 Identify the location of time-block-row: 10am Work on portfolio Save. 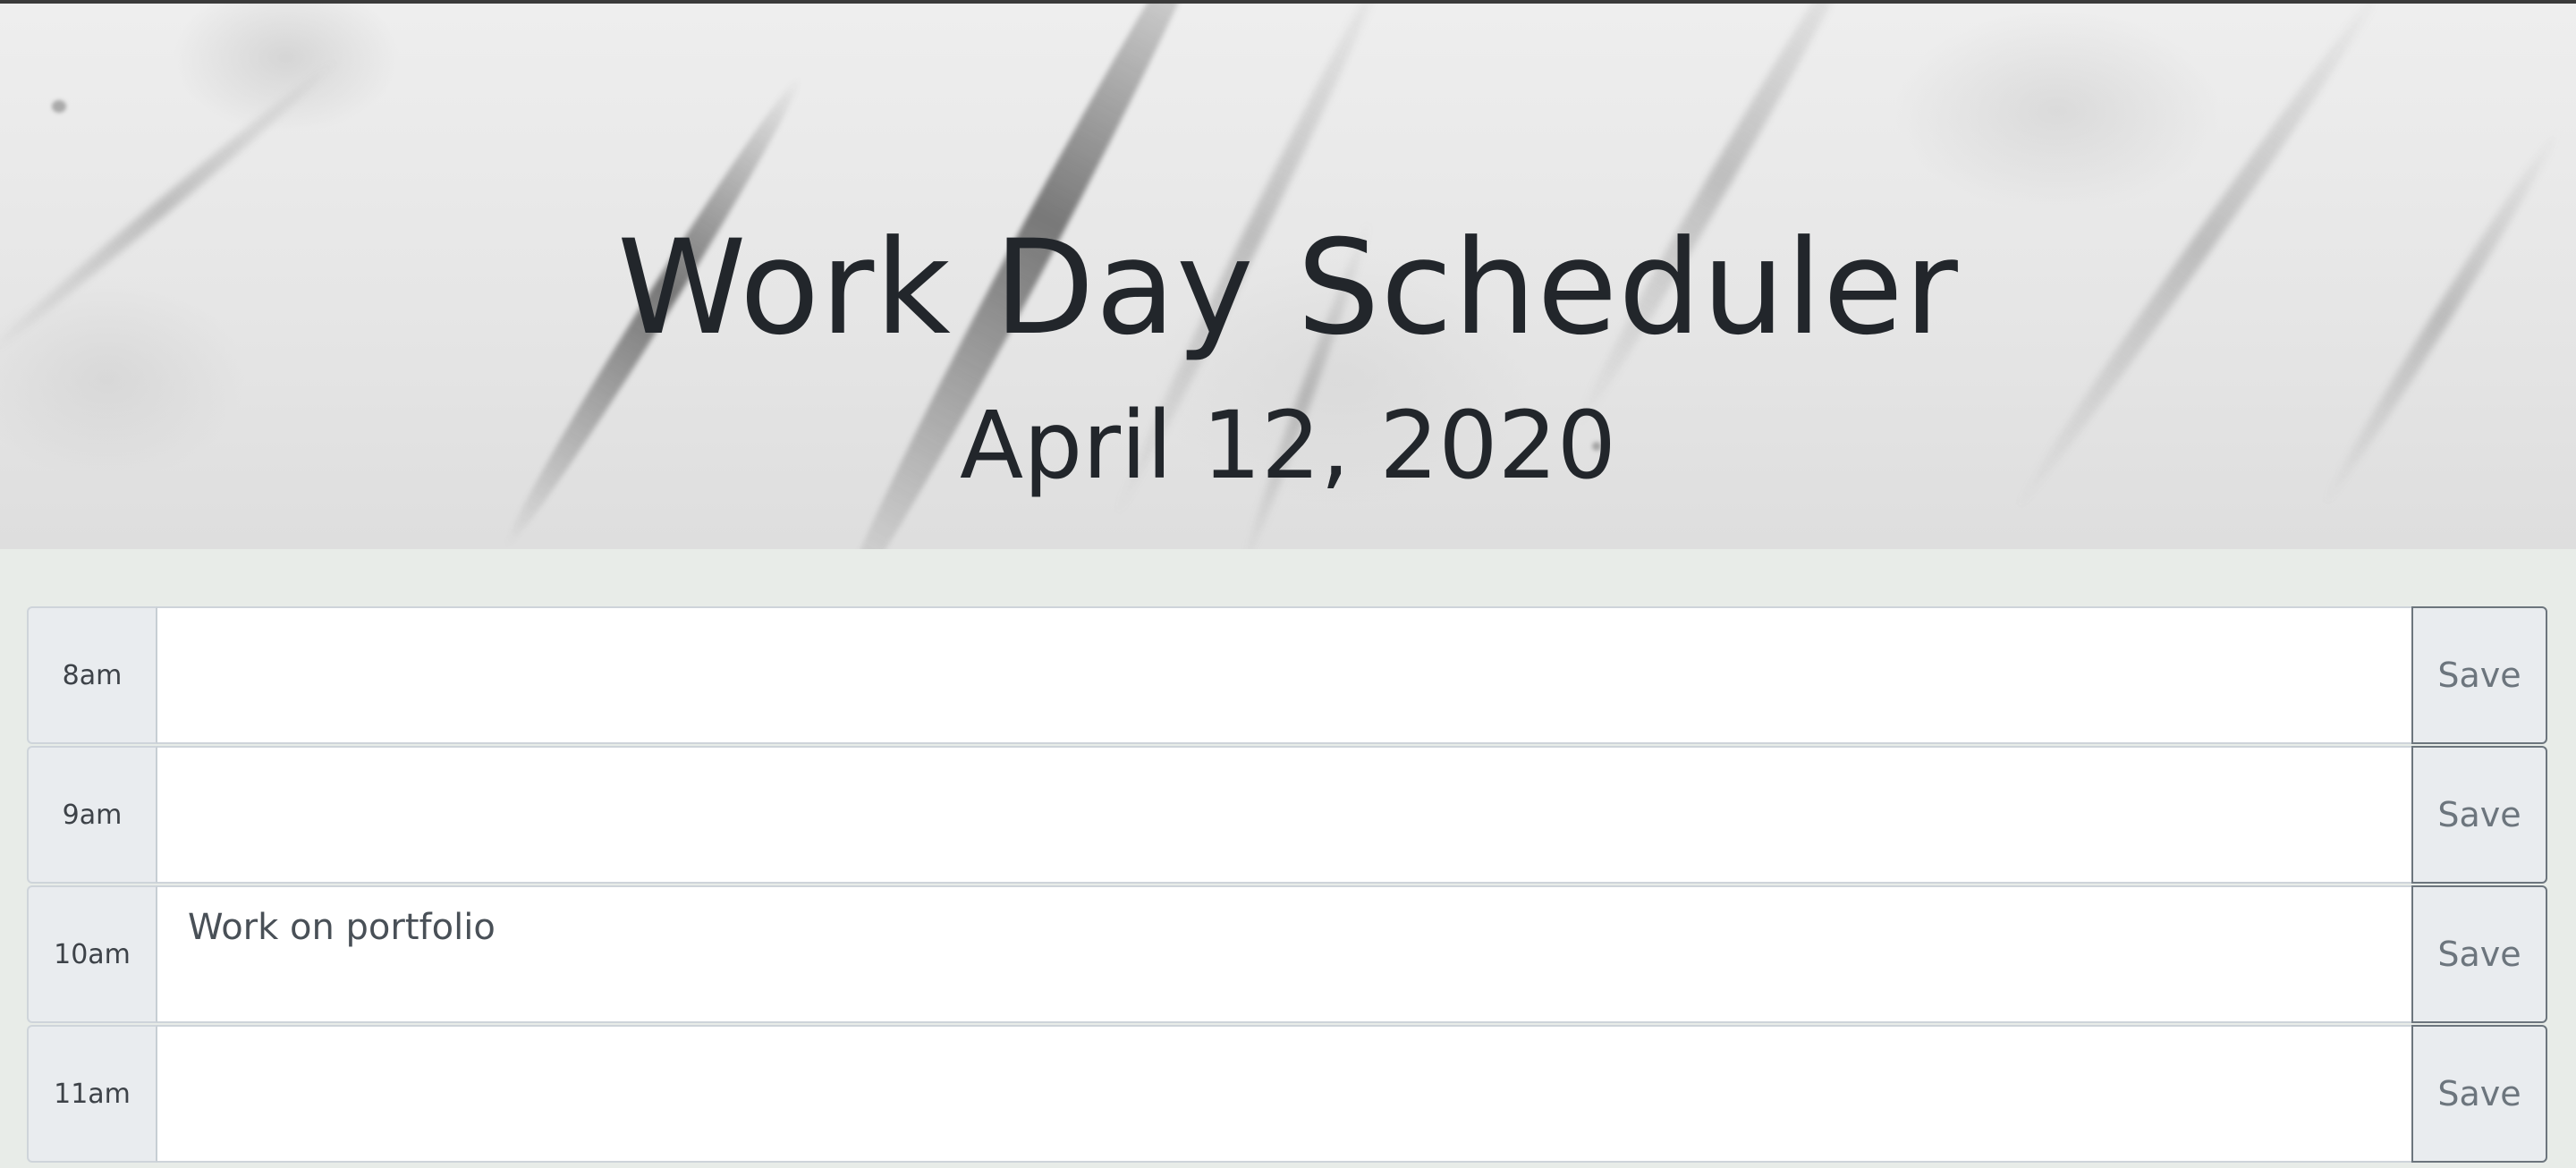
(1287, 954).